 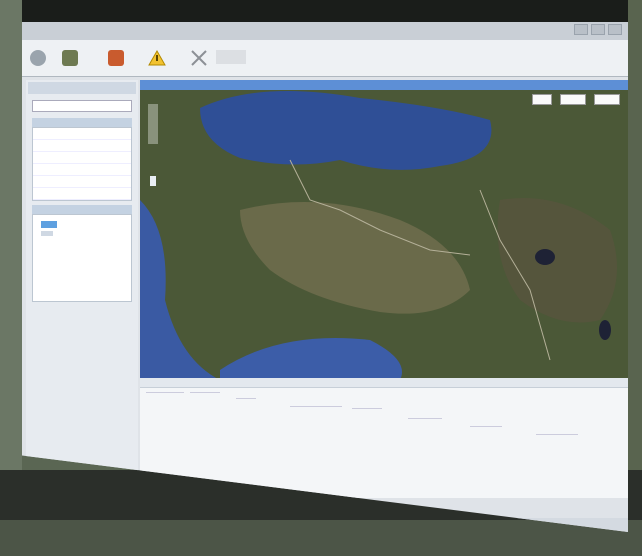 I want to click on sidebar, so click(x=82, y=280).